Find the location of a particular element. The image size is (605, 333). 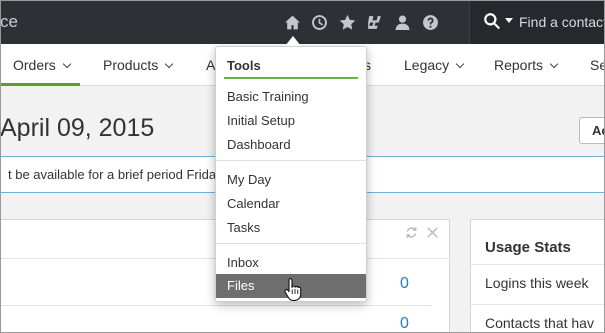

menu-item-inbox: Inbox is located at coordinates (291, 263).